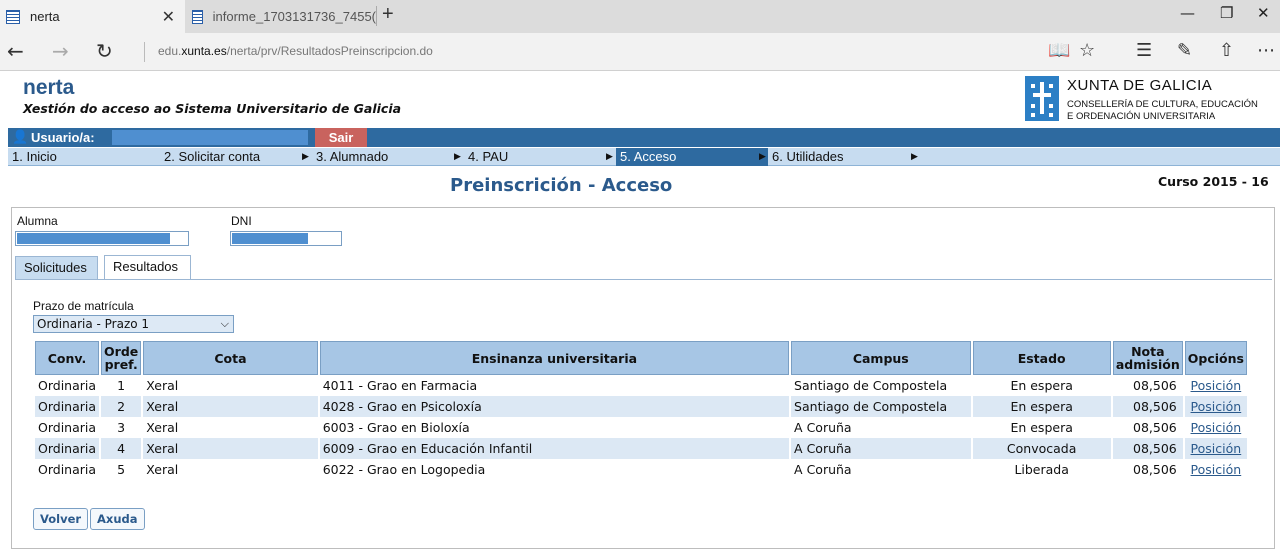 The height and width of the screenshot is (556, 1280). I want to click on volver-button: Volver, so click(61, 519).